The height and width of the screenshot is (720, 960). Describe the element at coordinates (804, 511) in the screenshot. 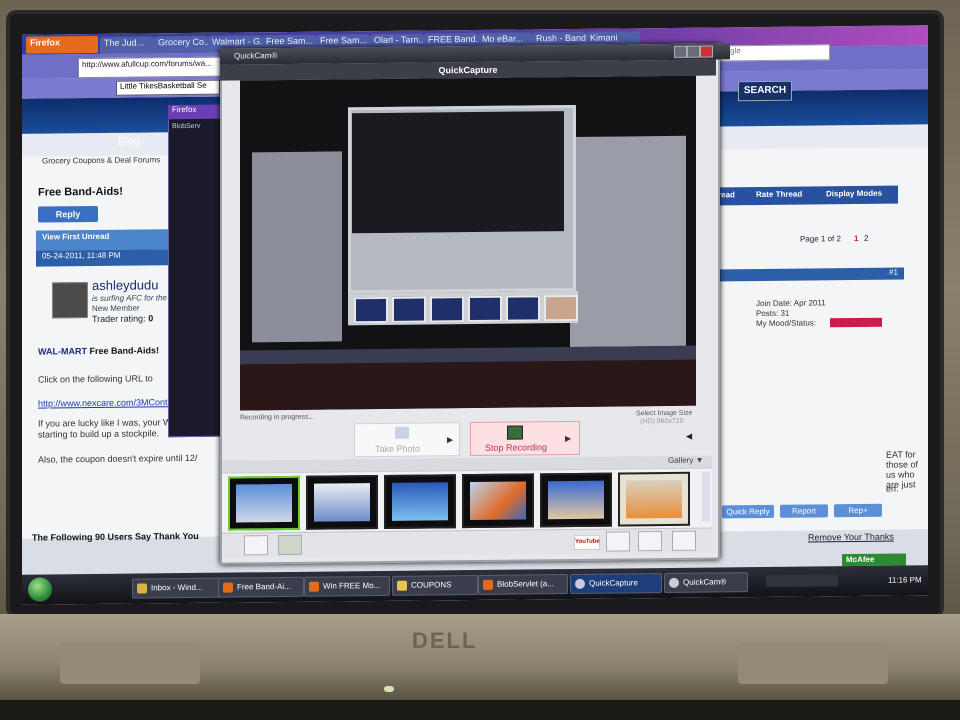

I see `report-button: Report` at that location.